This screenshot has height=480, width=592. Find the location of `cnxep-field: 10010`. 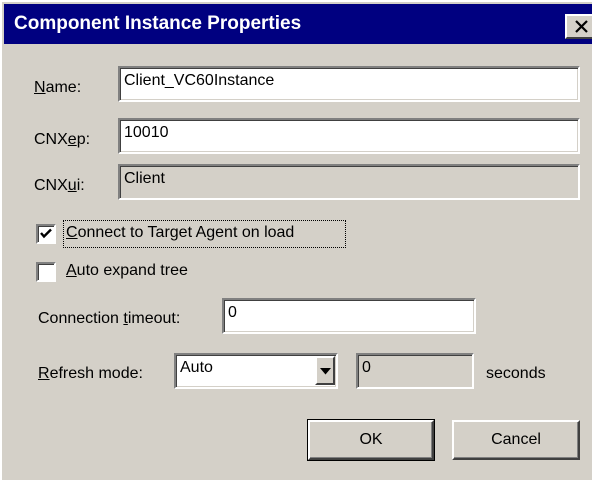

cnxep-field: 10010 is located at coordinates (349, 136).